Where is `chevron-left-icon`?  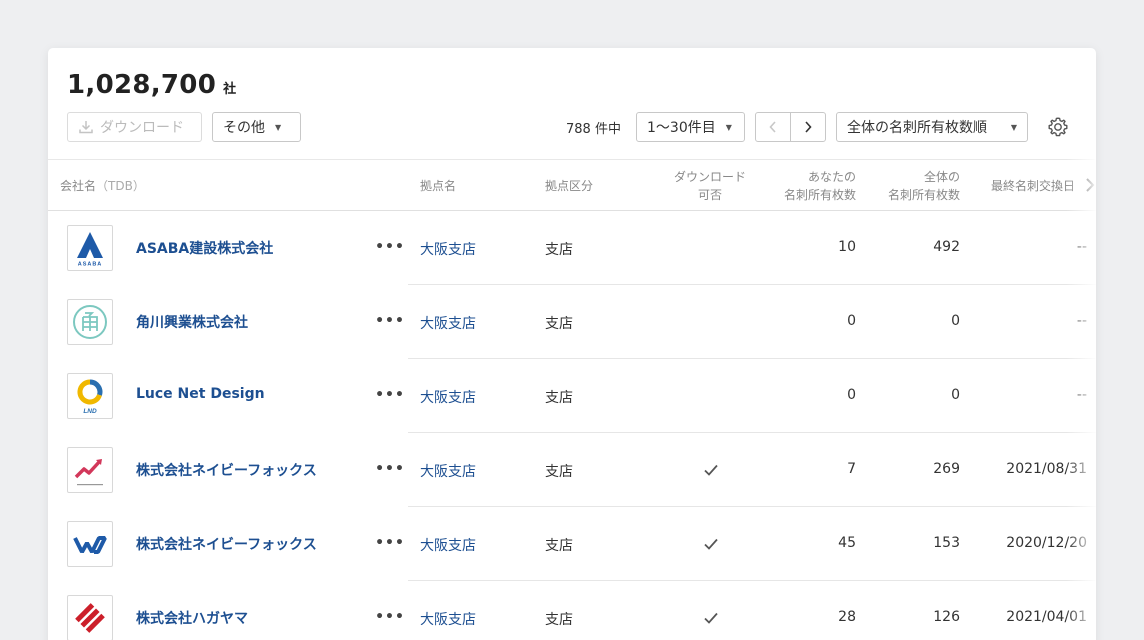
chevron-left-icon is located at coordinates (772, 127).